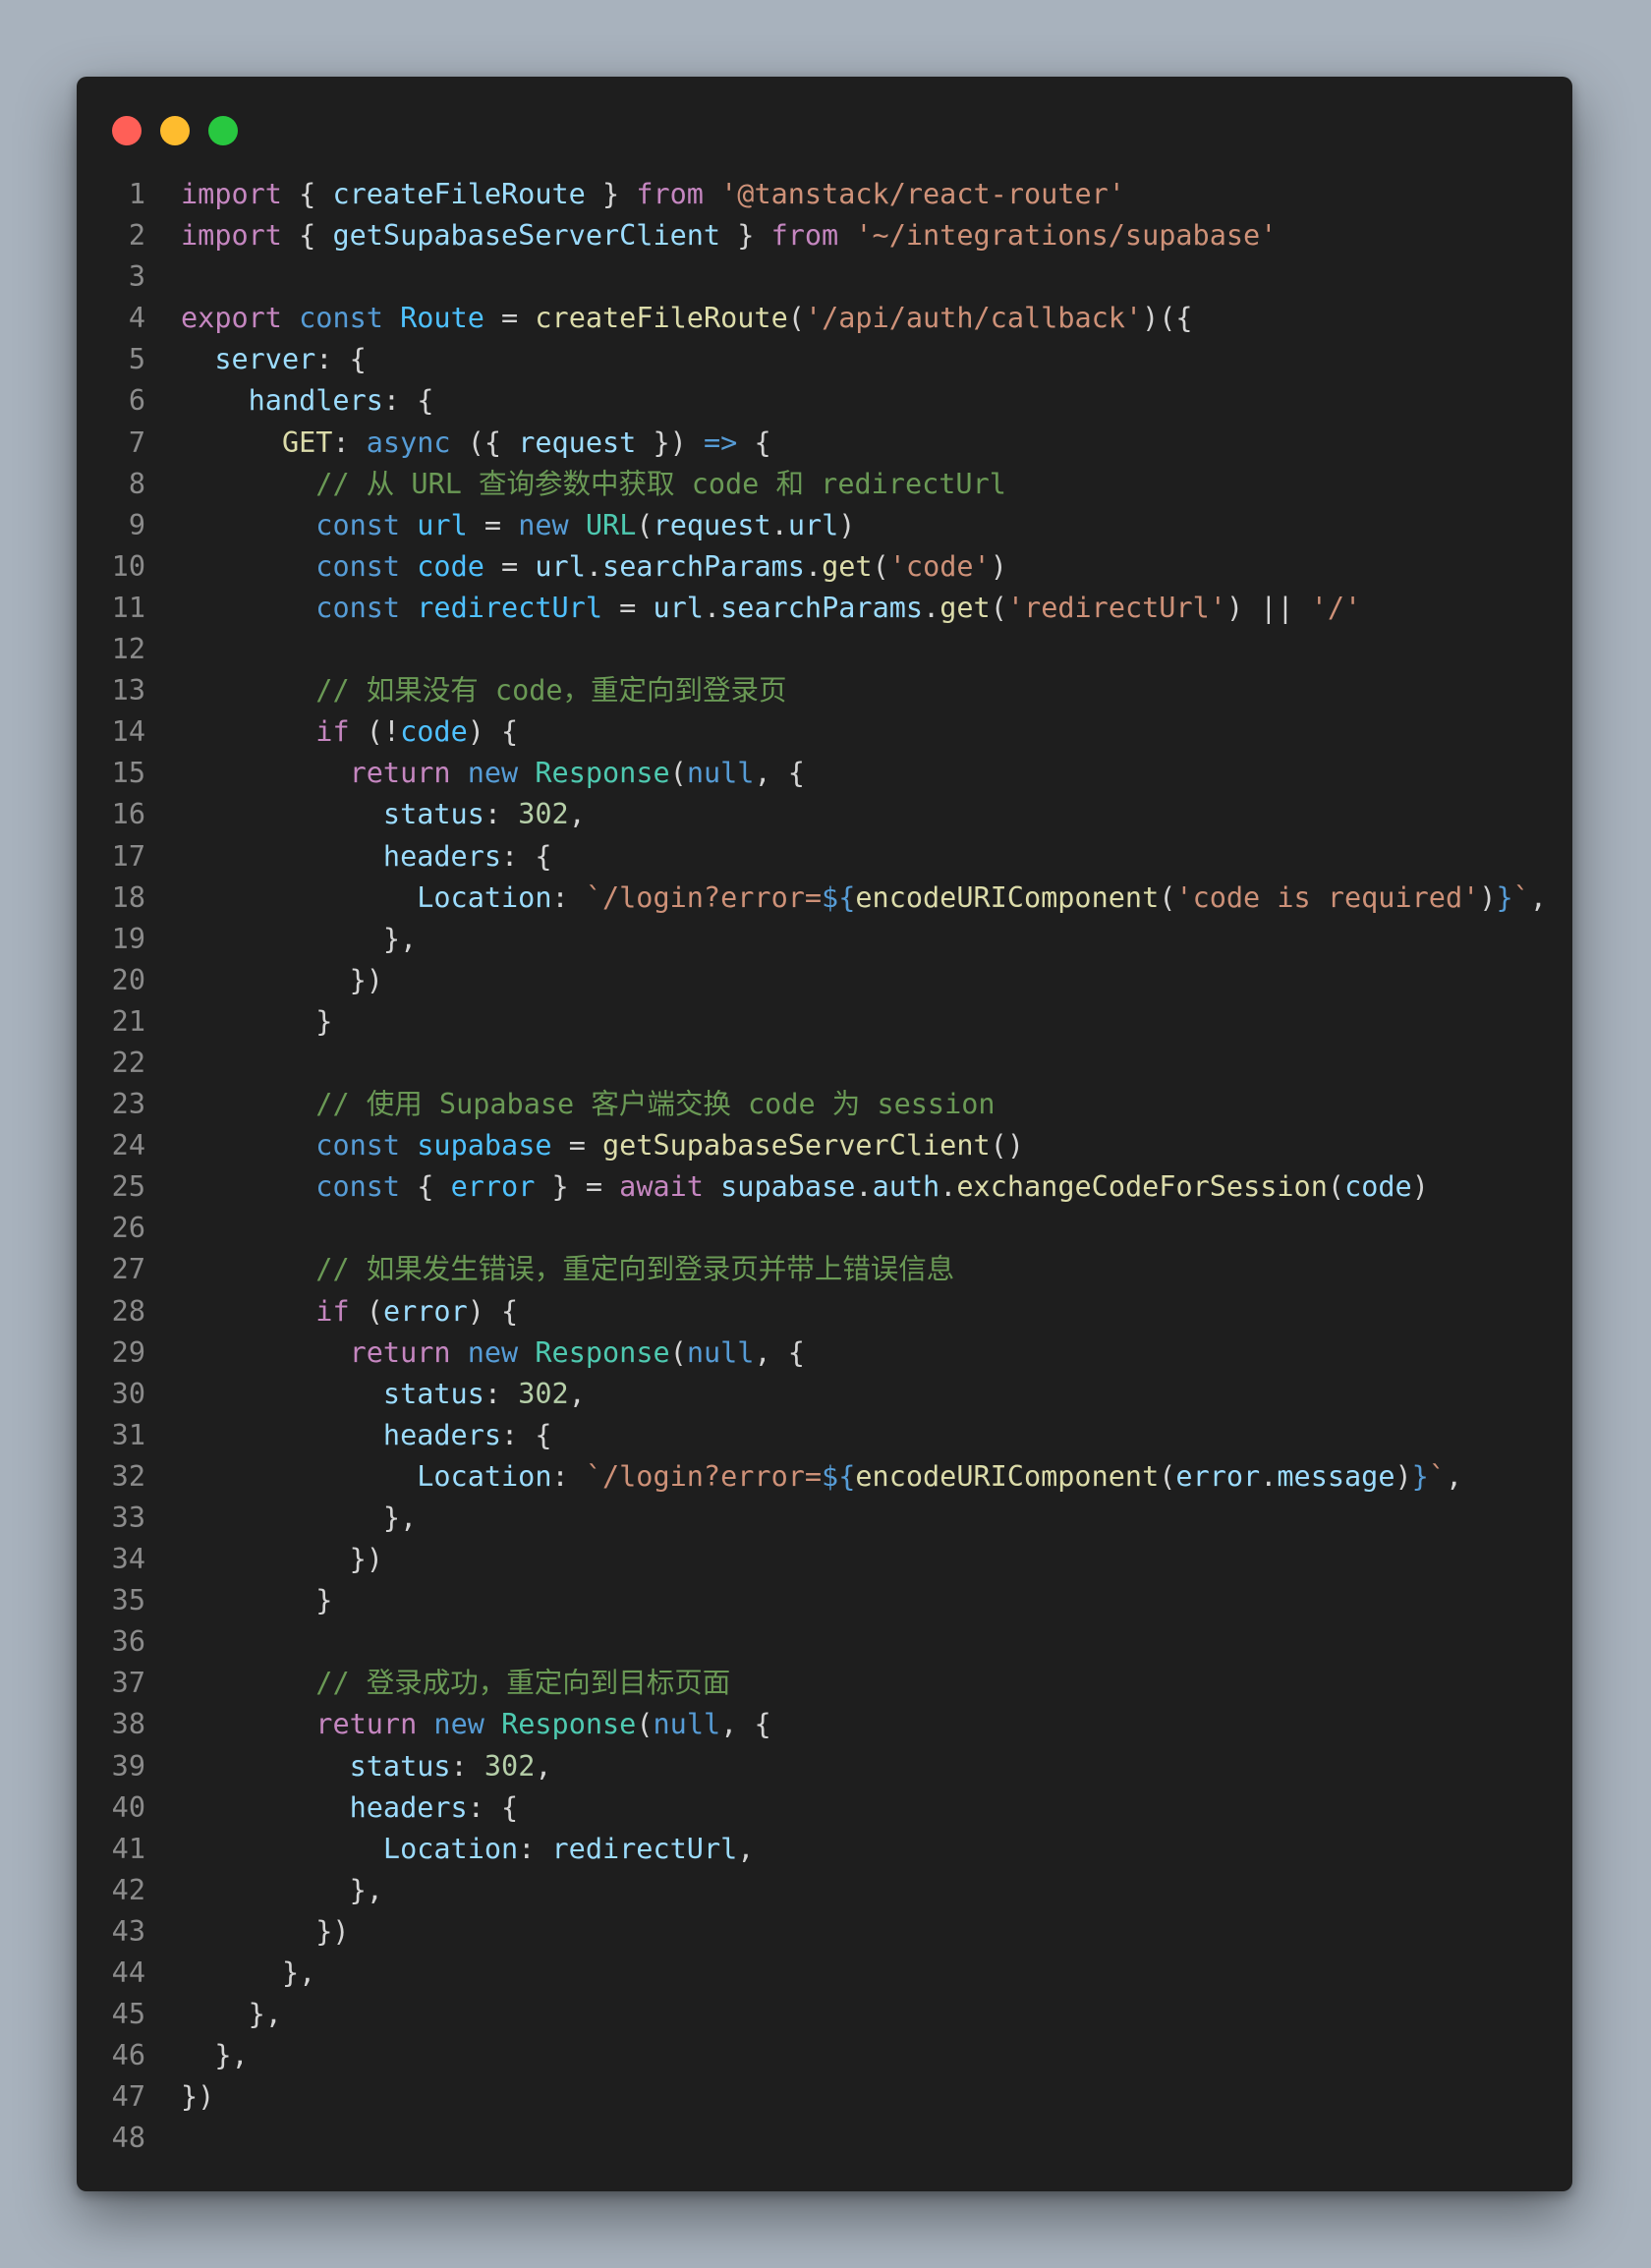 The width and height of the screenshot is (1651, 2268). Describe the element at coordinates (824, 1519) in the screenshot. I see `code-line: 33 },` at that location.